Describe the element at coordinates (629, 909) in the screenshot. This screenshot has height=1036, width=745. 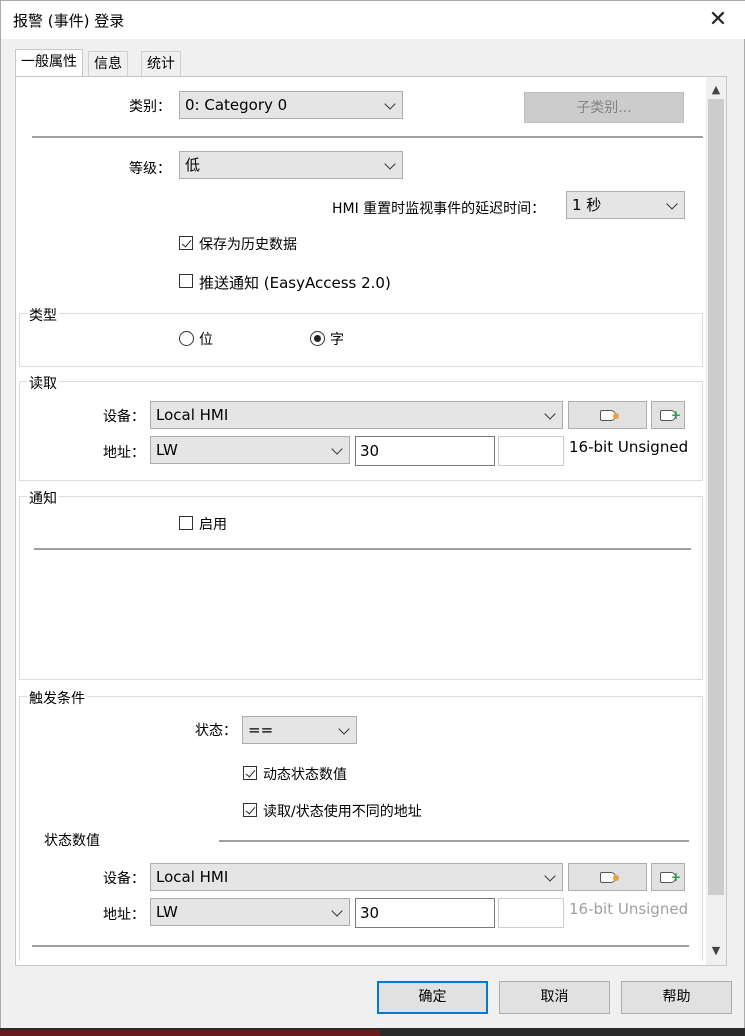
I see `state-data-type: 16-bit Unsigned` at that location.